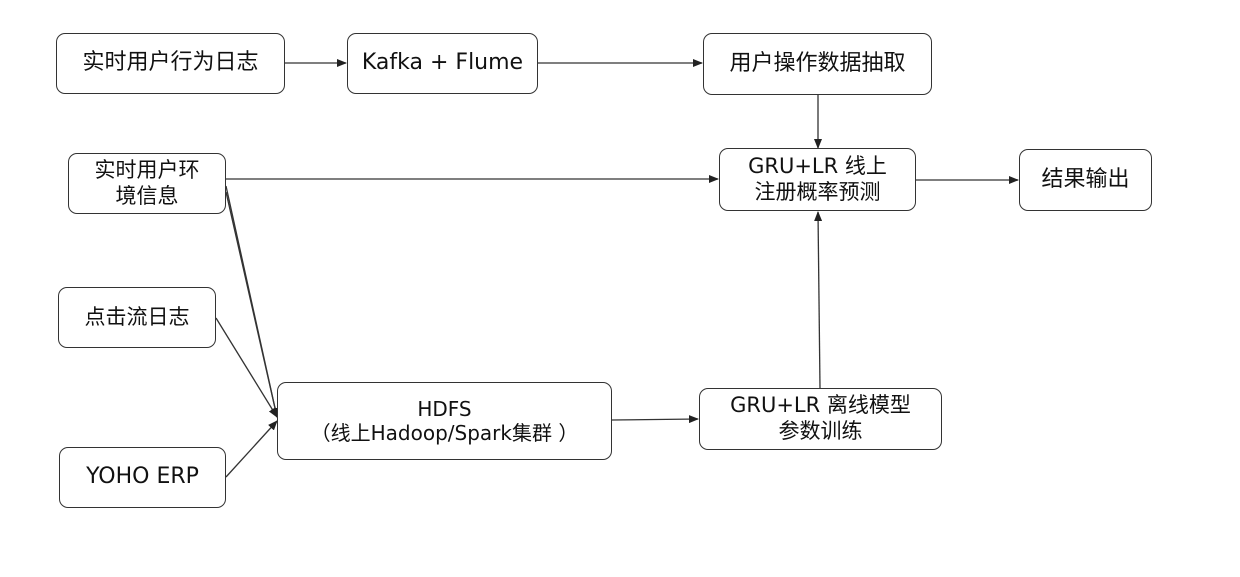 This screenshot has height=577, width=1240. I want to click on node-gru-lr-online: GRU+LR 线上 注册概率预测, so click(817, 179).